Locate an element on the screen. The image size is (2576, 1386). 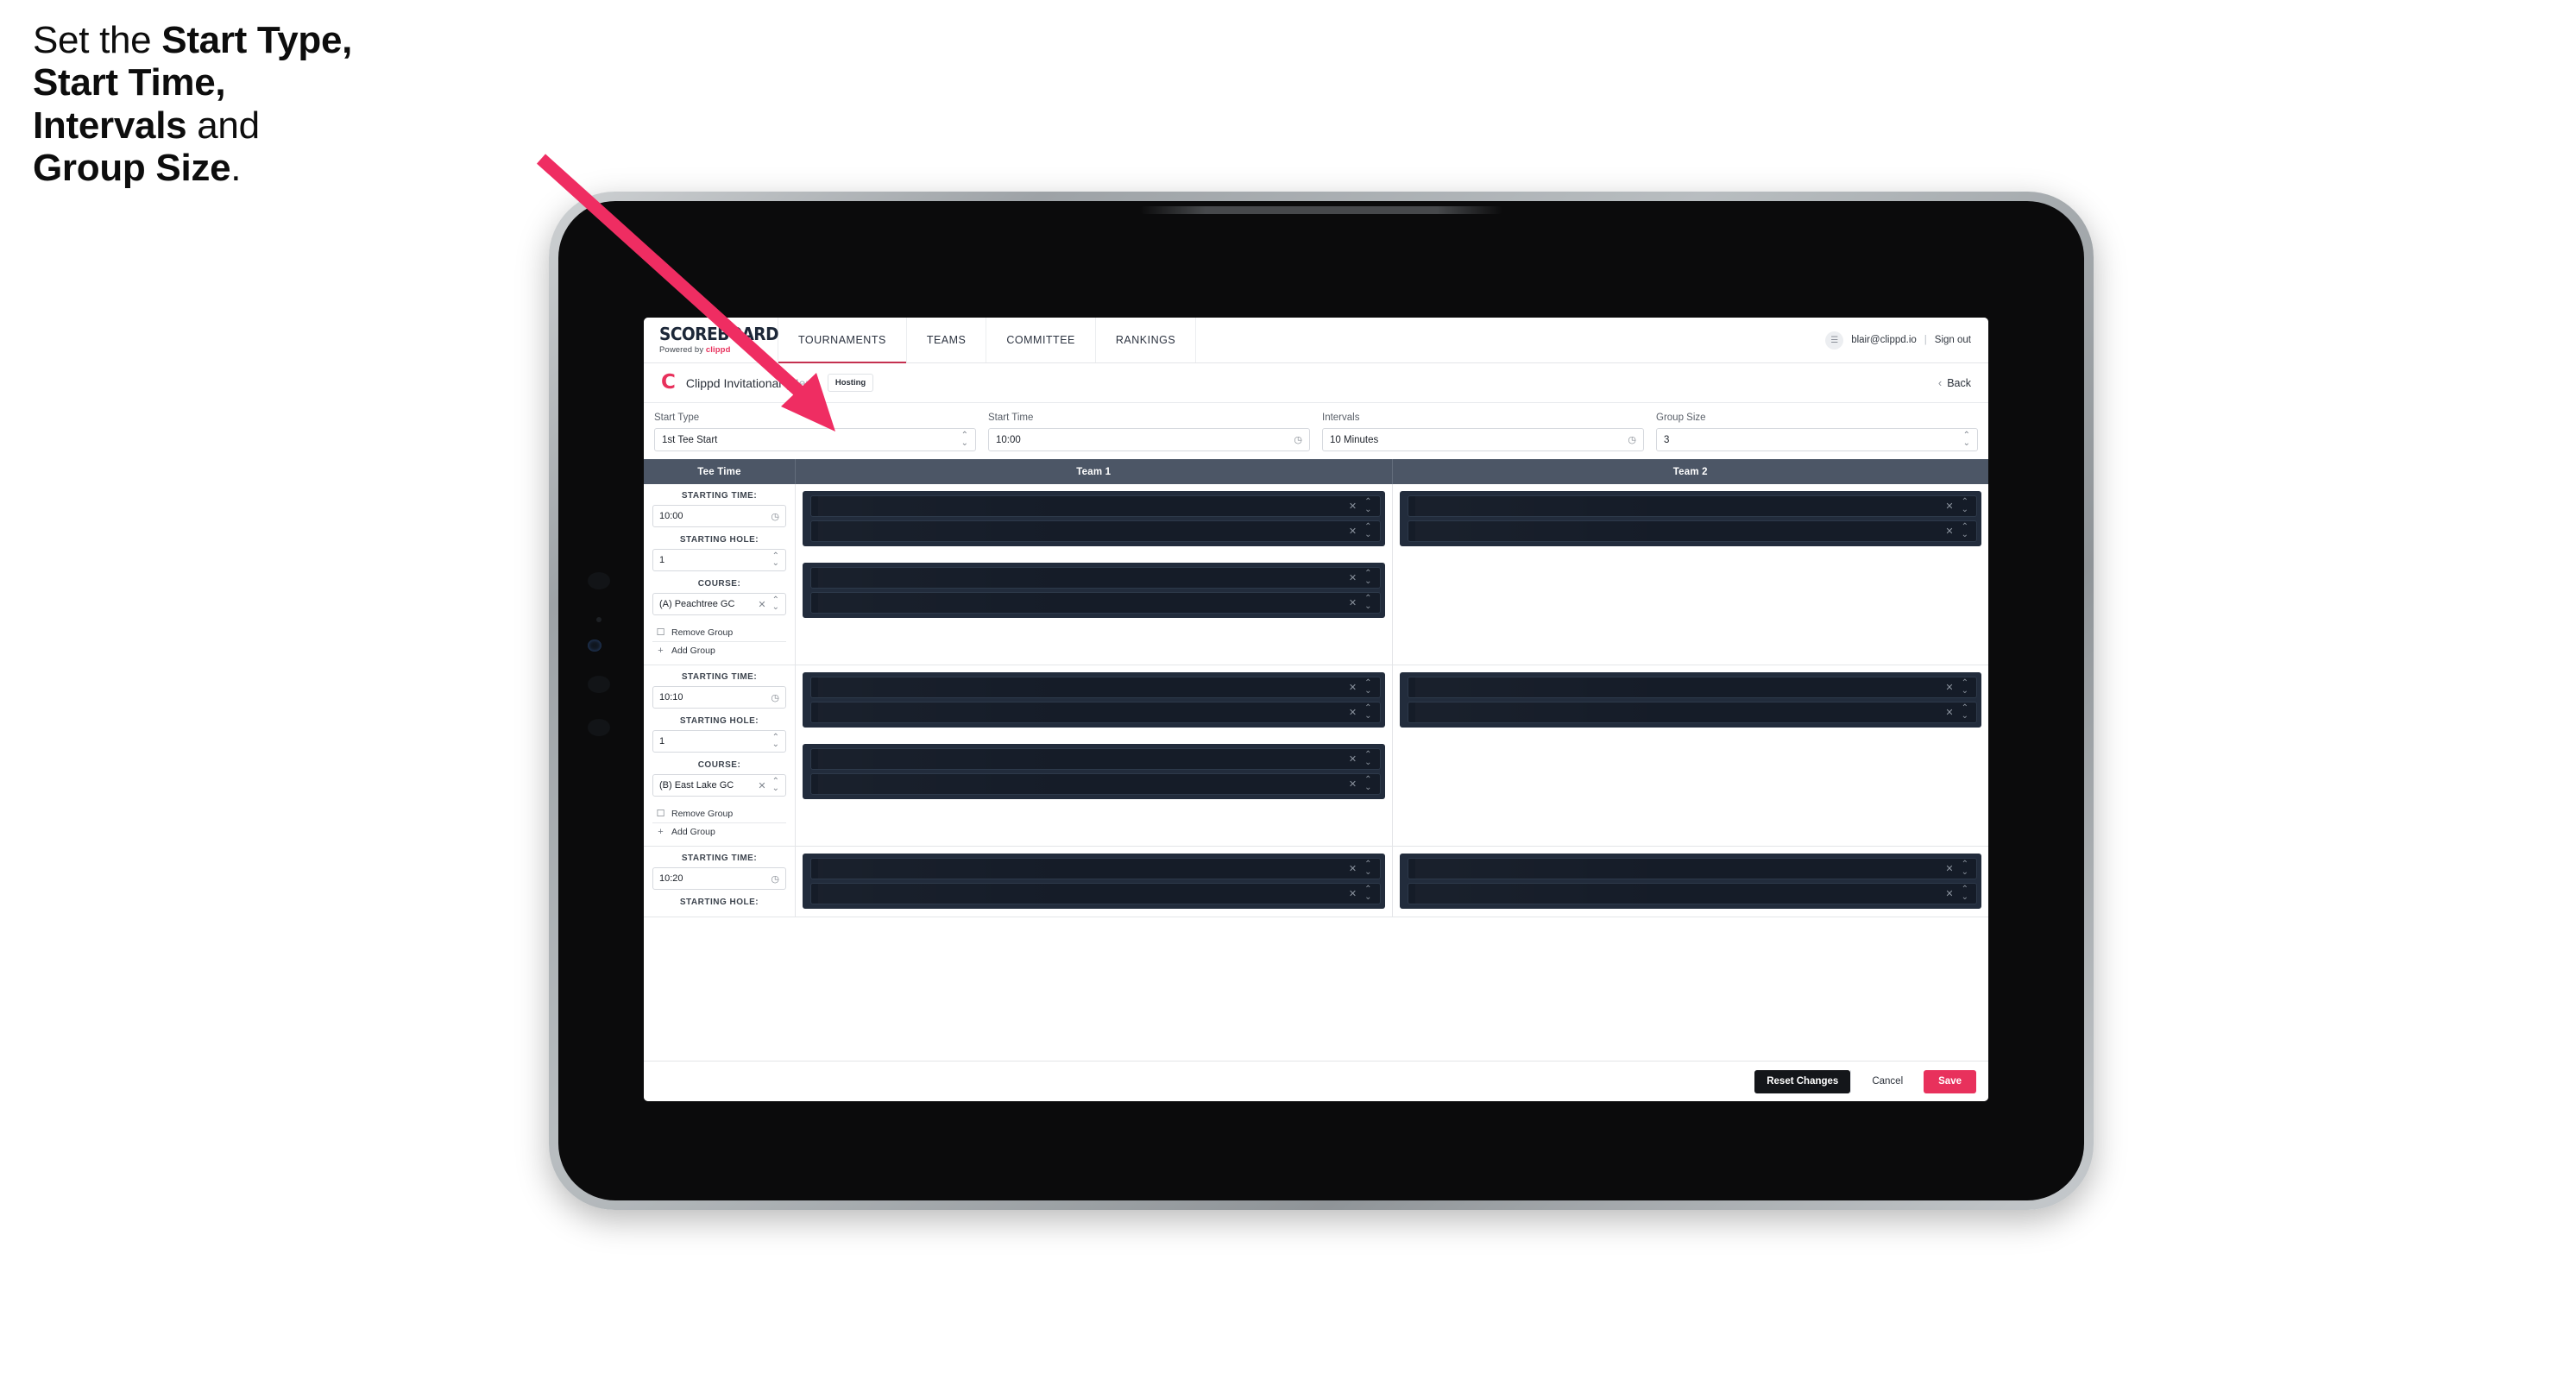
course-label: COURSE: is located at coordinates (719, 765).